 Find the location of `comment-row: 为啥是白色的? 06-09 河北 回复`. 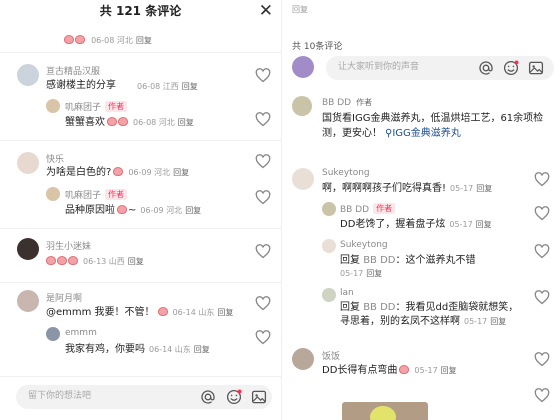

comment-row: 为啥是白色的? 06-09 河北 回复 is located at coordinates (118, 172).